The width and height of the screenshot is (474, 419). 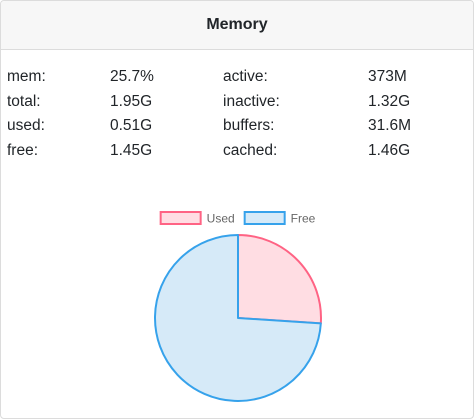 I want to click on pie-slices, so click(x=238, y=318).